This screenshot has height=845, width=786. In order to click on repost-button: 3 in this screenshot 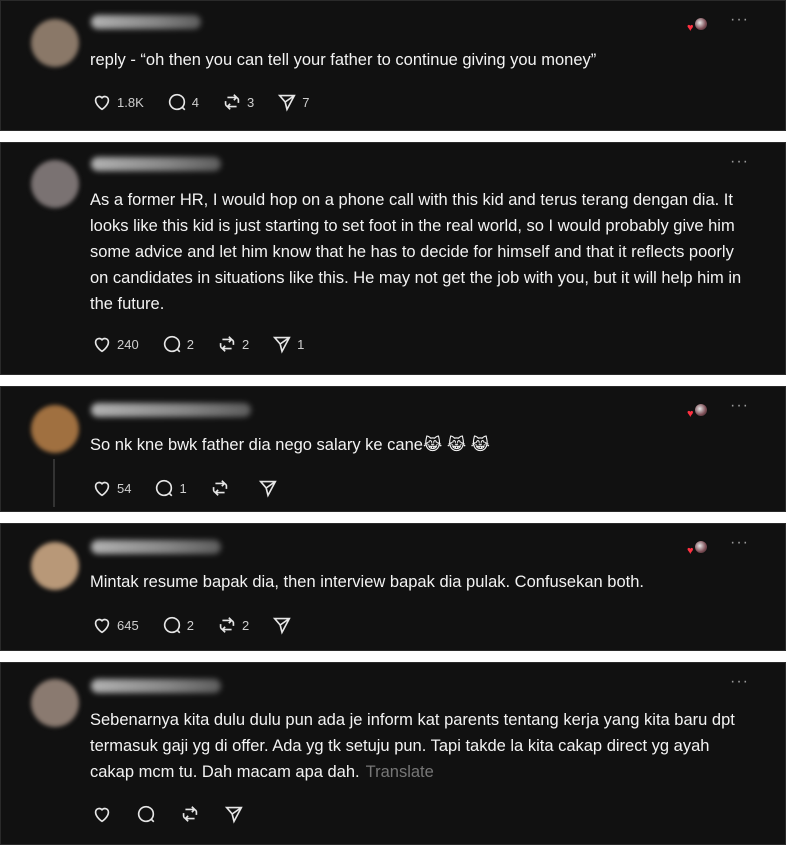, I will do `click(237, 102)`.